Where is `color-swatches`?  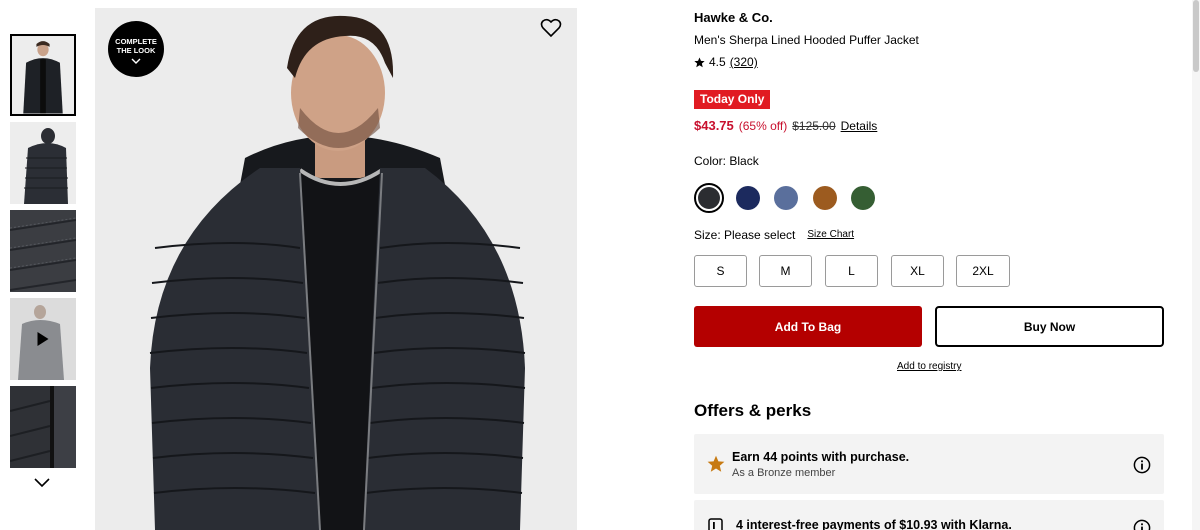
color-swatches is located at coordinates (794, 198).